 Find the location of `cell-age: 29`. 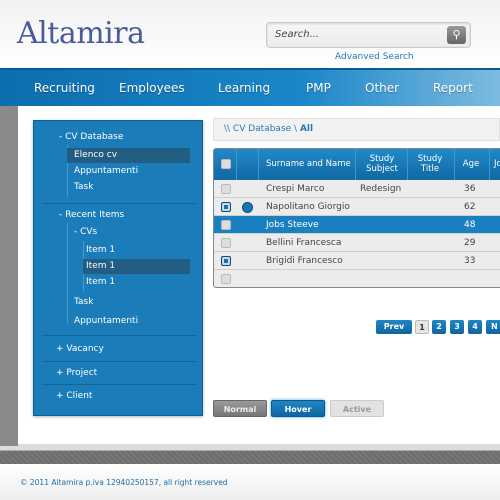

cell-age: 29 is located at coordinates (470, 243).